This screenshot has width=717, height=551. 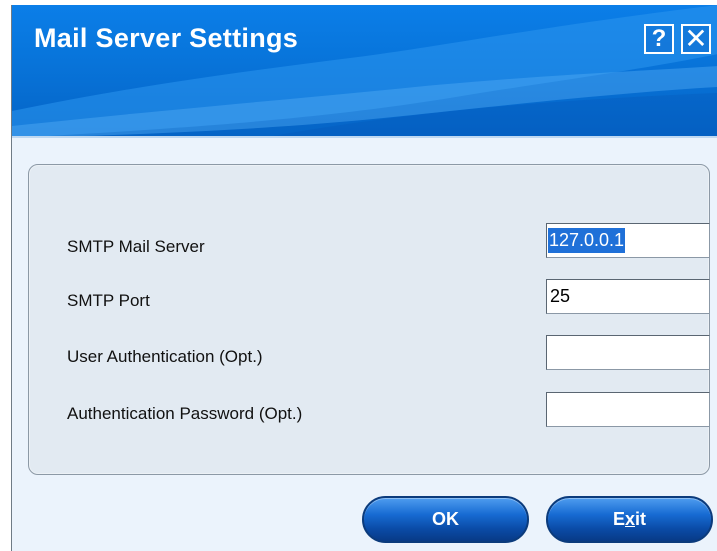 What do you see at coordinates (628, 352) in the screenshot?
I see `user-authentication-input` at bounding box center [628, 352].